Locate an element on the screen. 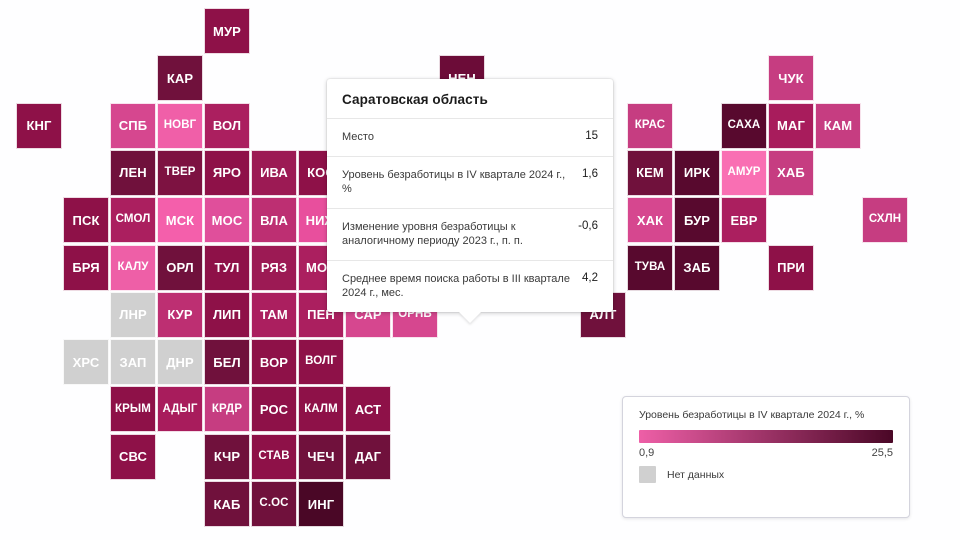  tooltip-row-value: 4,2 is located at coordinates (590, 277).